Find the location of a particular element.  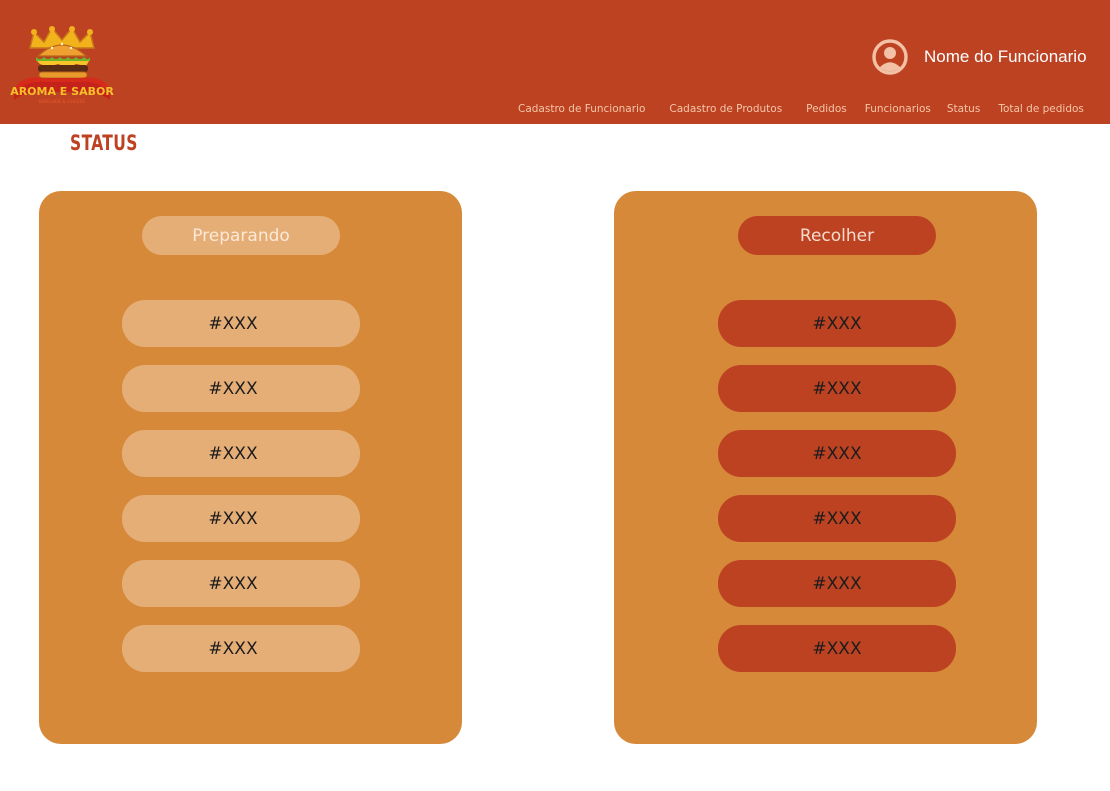

brand-logo: AROMA E SABOR BURGUER & CHEESE is located at coordinates (62, 66).